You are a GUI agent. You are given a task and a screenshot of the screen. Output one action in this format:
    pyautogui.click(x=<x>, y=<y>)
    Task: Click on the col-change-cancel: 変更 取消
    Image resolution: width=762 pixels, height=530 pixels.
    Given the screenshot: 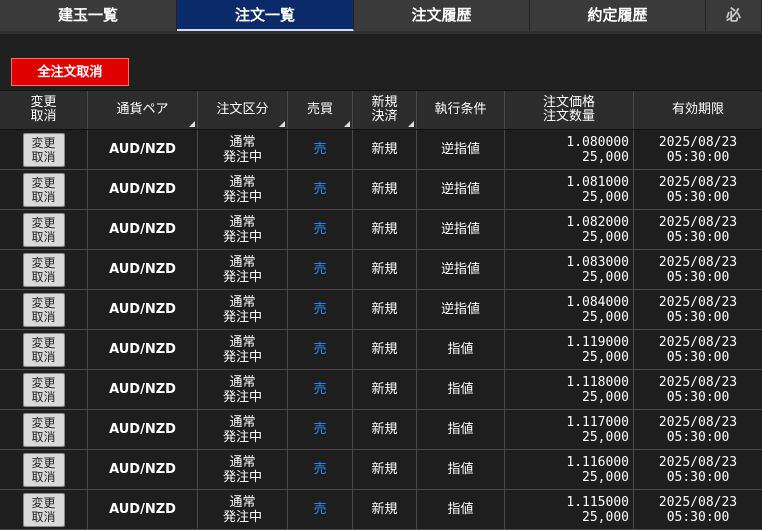 What is the action you would take?
    pyautogui.click(x=44, y=110)
    